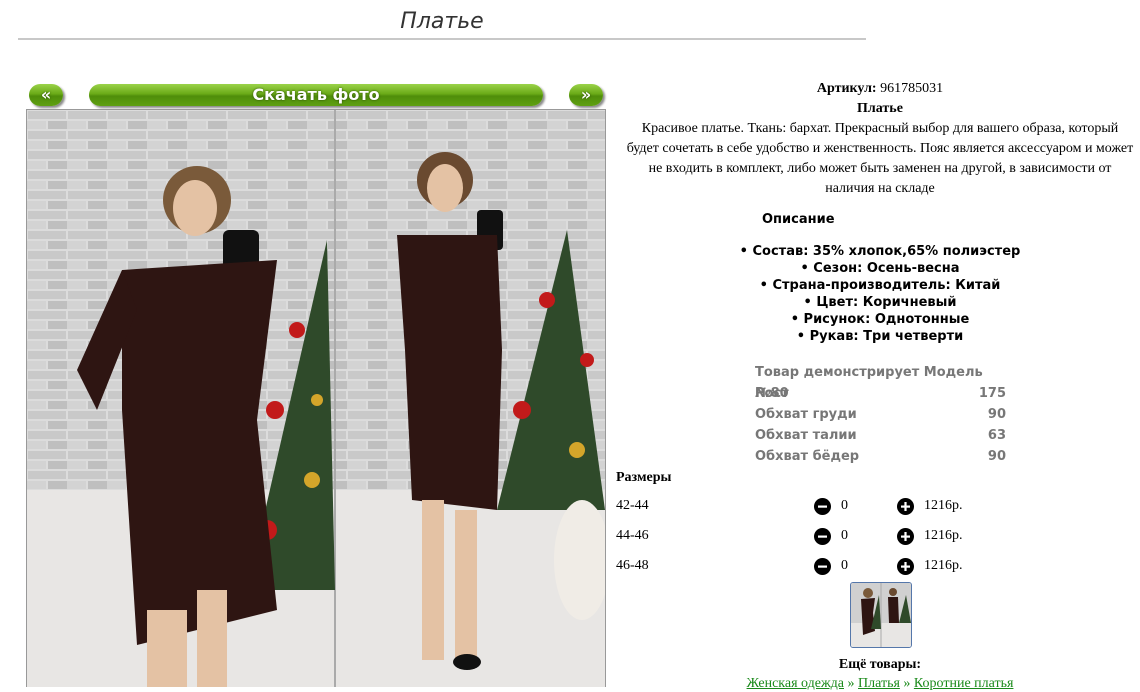 The image size is (1140, 692). Describe the element at coordinates (846, 88) in the screenshot. I see `article-label: Артикул:` at that location.